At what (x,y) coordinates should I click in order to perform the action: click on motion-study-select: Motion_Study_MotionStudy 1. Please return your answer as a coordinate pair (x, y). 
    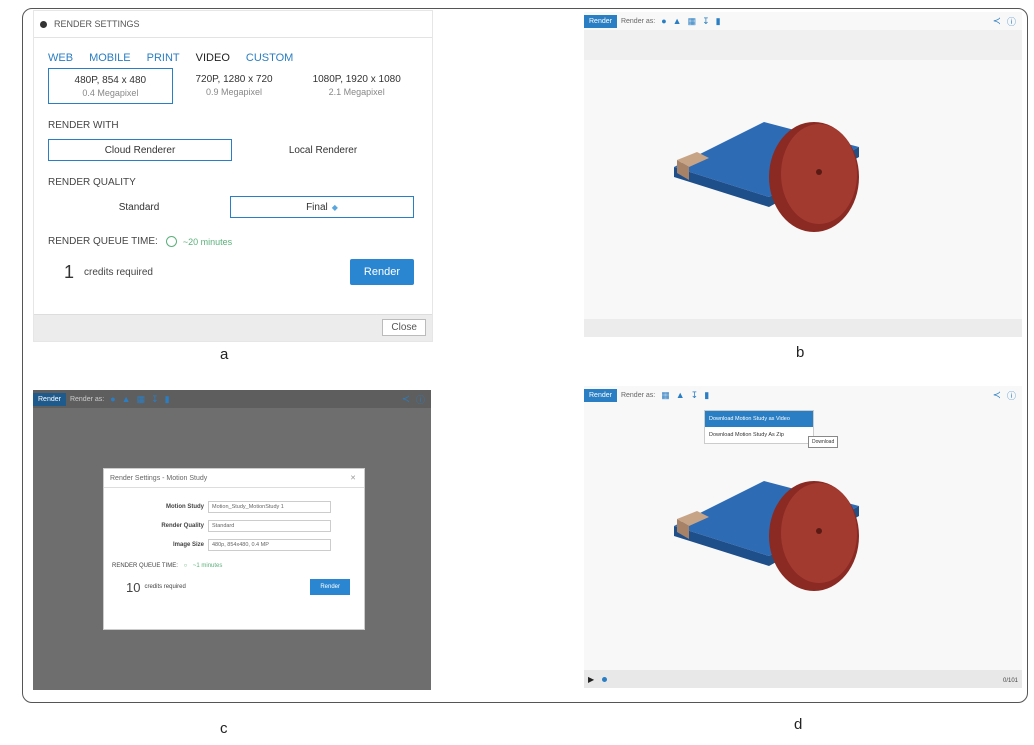
    Looking at the image, I should click on (269, 507).